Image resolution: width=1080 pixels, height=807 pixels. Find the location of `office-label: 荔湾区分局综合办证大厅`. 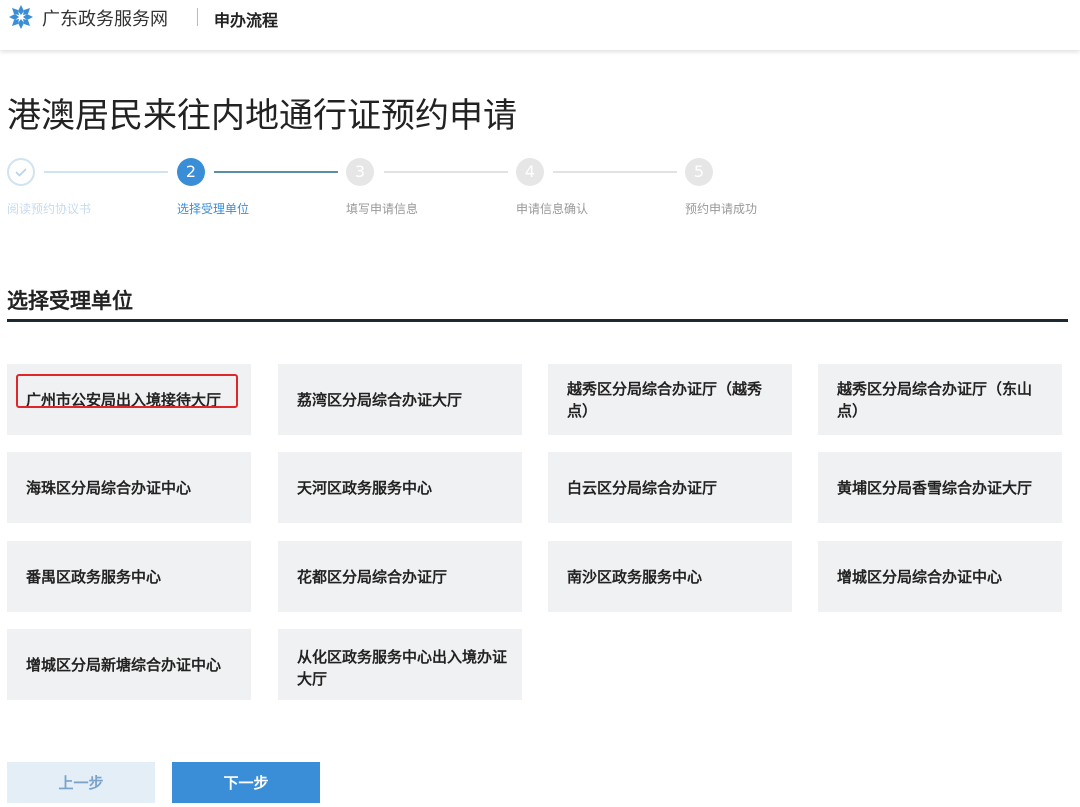

office-label: 荔湾区分局综合办证大厅 is located at coordinates (380, 399).